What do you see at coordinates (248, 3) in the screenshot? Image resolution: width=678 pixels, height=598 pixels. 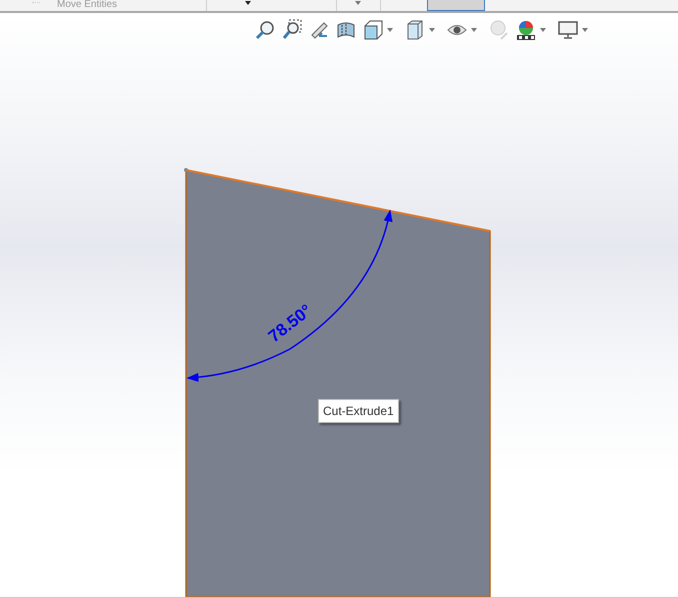 I see `caret-icon` at bounding box center [248, 3].